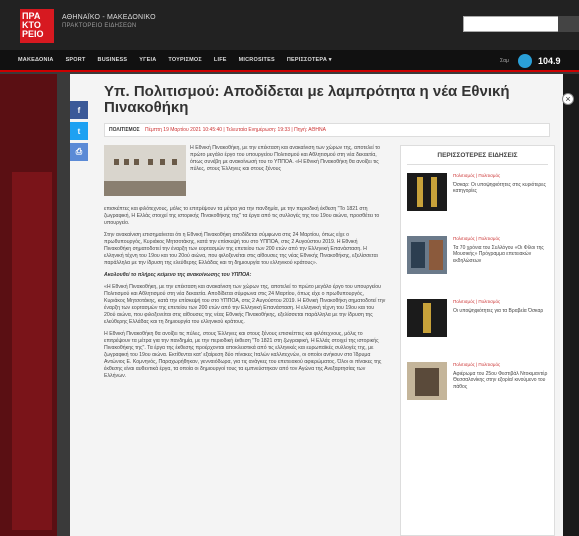  What do you see at coordinates (79, 110) in the screenshot?
I see `facebook-share-button: f` at bounding box center [79, 110].